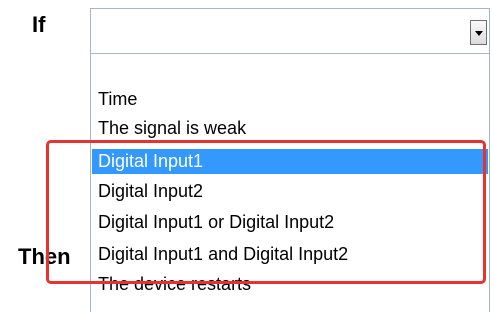 The width and height of the screenshot is (492, 312). What do you see at coordinates (39, 24) in the screenshot?
I see `if-label: If` at bounding box center [39, 24].